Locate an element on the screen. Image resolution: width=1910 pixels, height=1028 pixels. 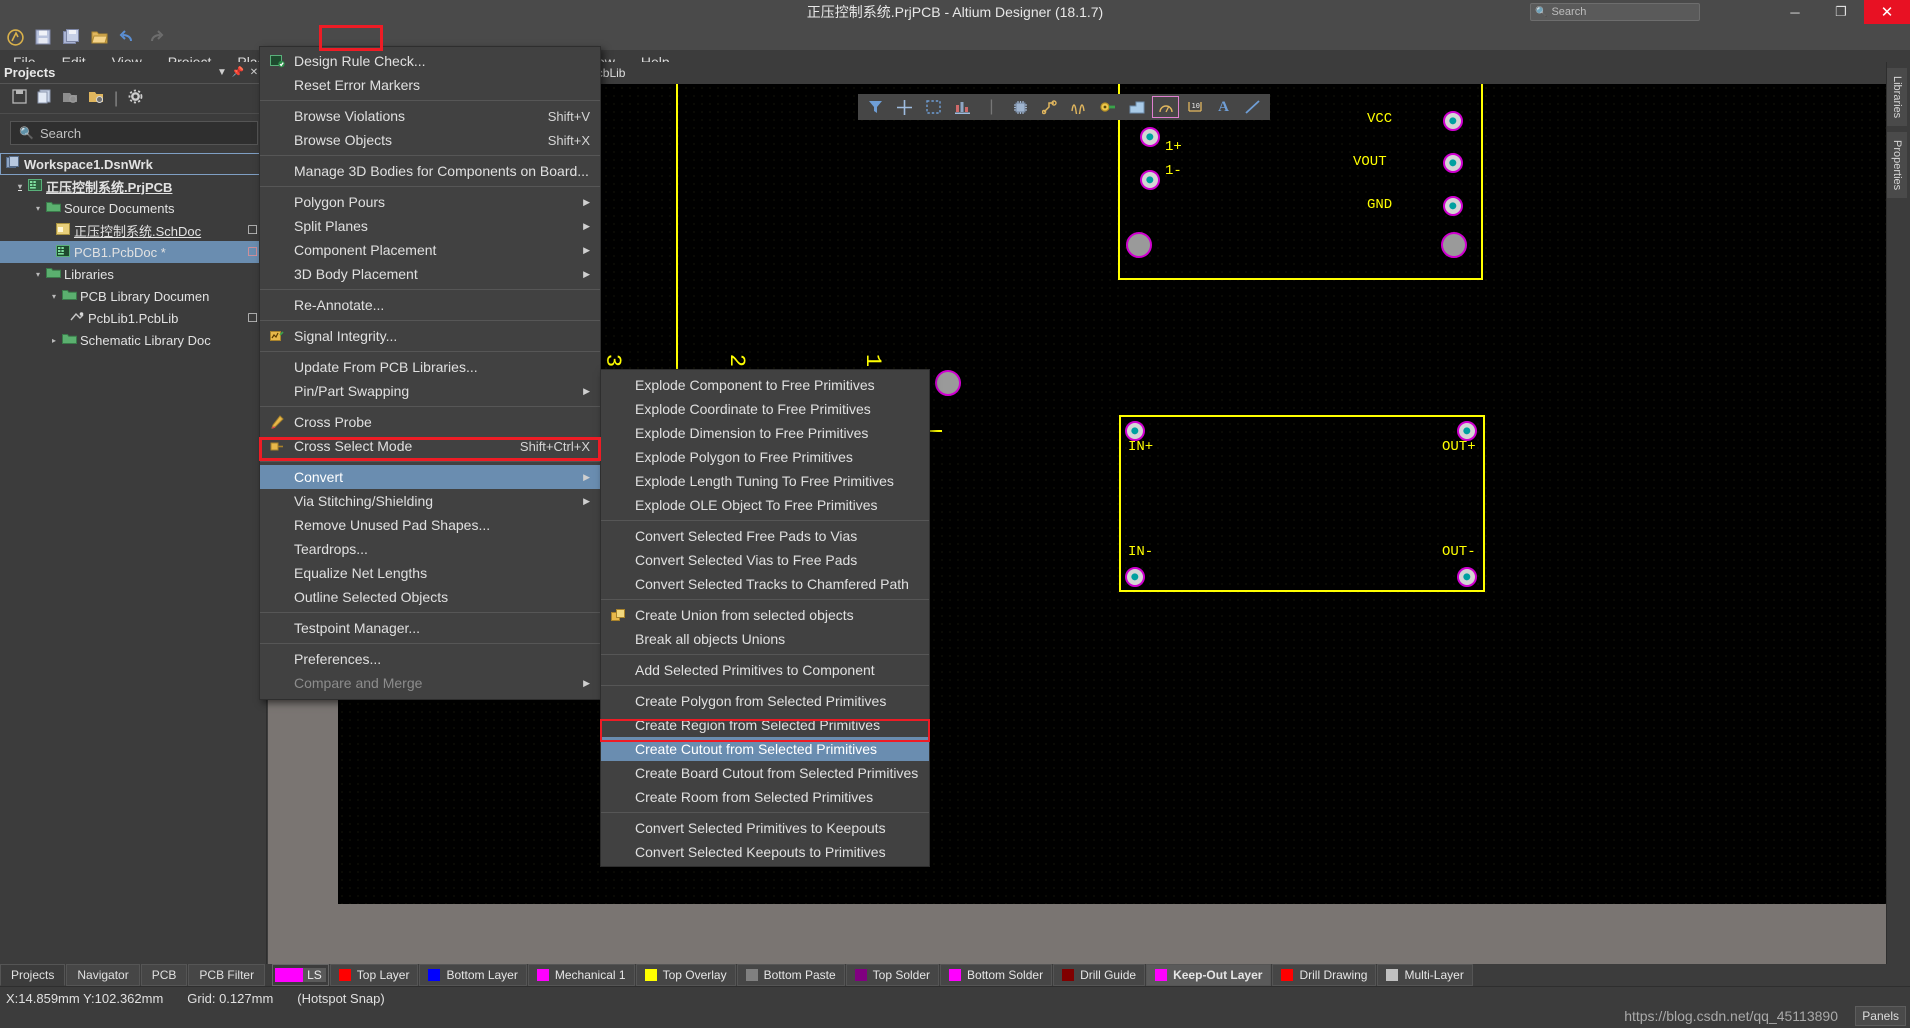
layer-tab-keep-out-layer: Keep-Out Layer is located at coordinates (1209, 975).